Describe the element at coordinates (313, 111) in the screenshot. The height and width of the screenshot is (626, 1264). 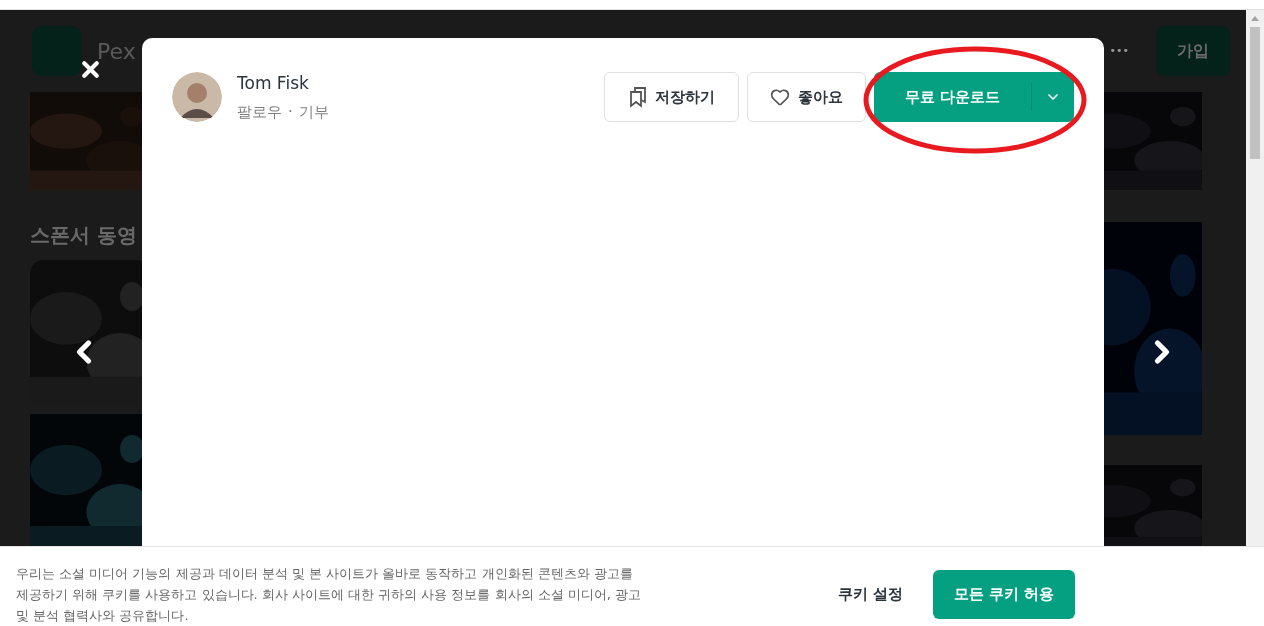
I see `donate-link: 기부` at that location.